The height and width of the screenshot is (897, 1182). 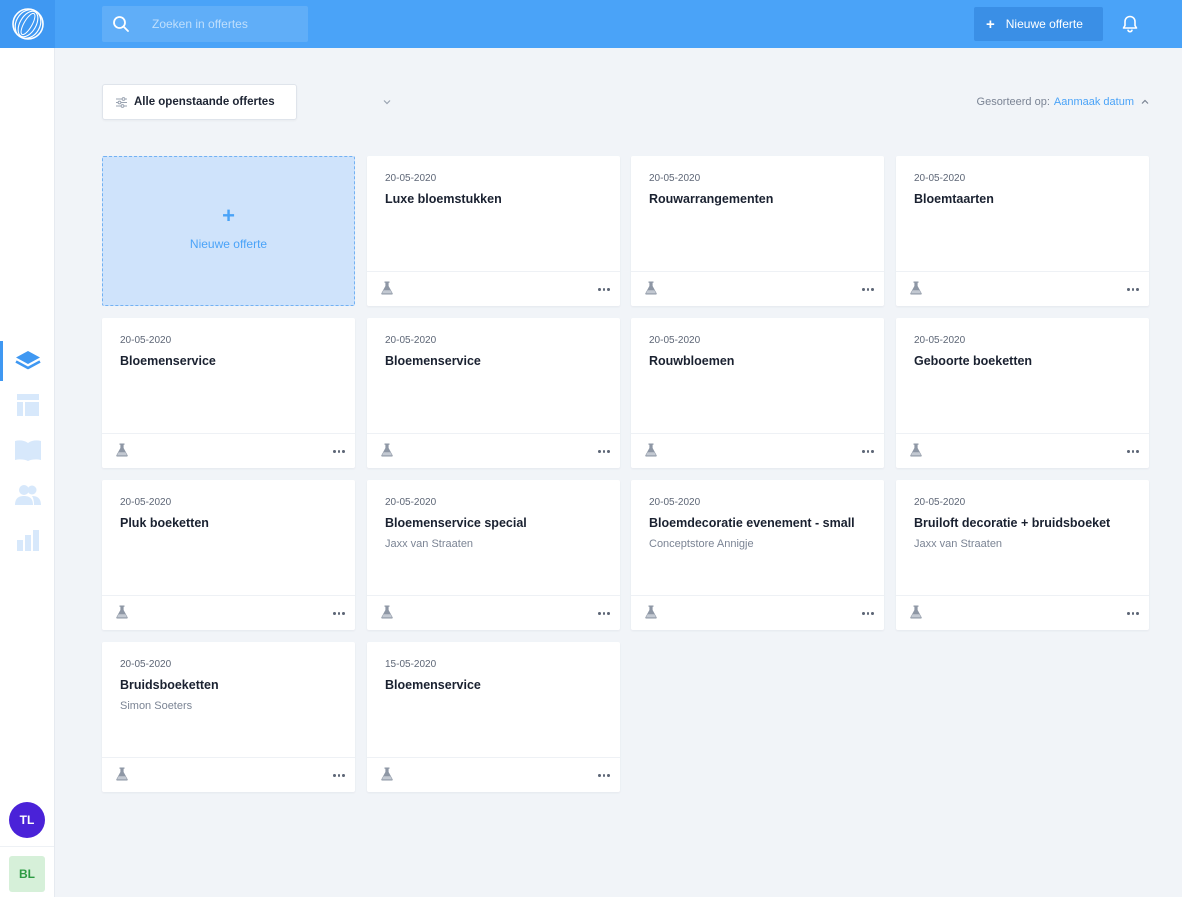 I want to click on quote-card: 20-05-2020 Bloemtaarten, so click(x=1022, y=231).